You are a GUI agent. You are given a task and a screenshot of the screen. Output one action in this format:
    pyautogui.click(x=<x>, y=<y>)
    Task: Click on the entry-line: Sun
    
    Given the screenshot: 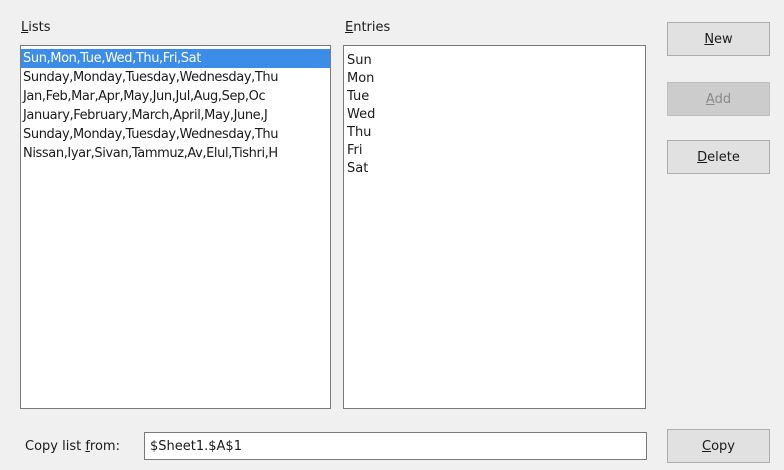 What is the action you would take?
    pyautogui.click(x=359, y=60)
    